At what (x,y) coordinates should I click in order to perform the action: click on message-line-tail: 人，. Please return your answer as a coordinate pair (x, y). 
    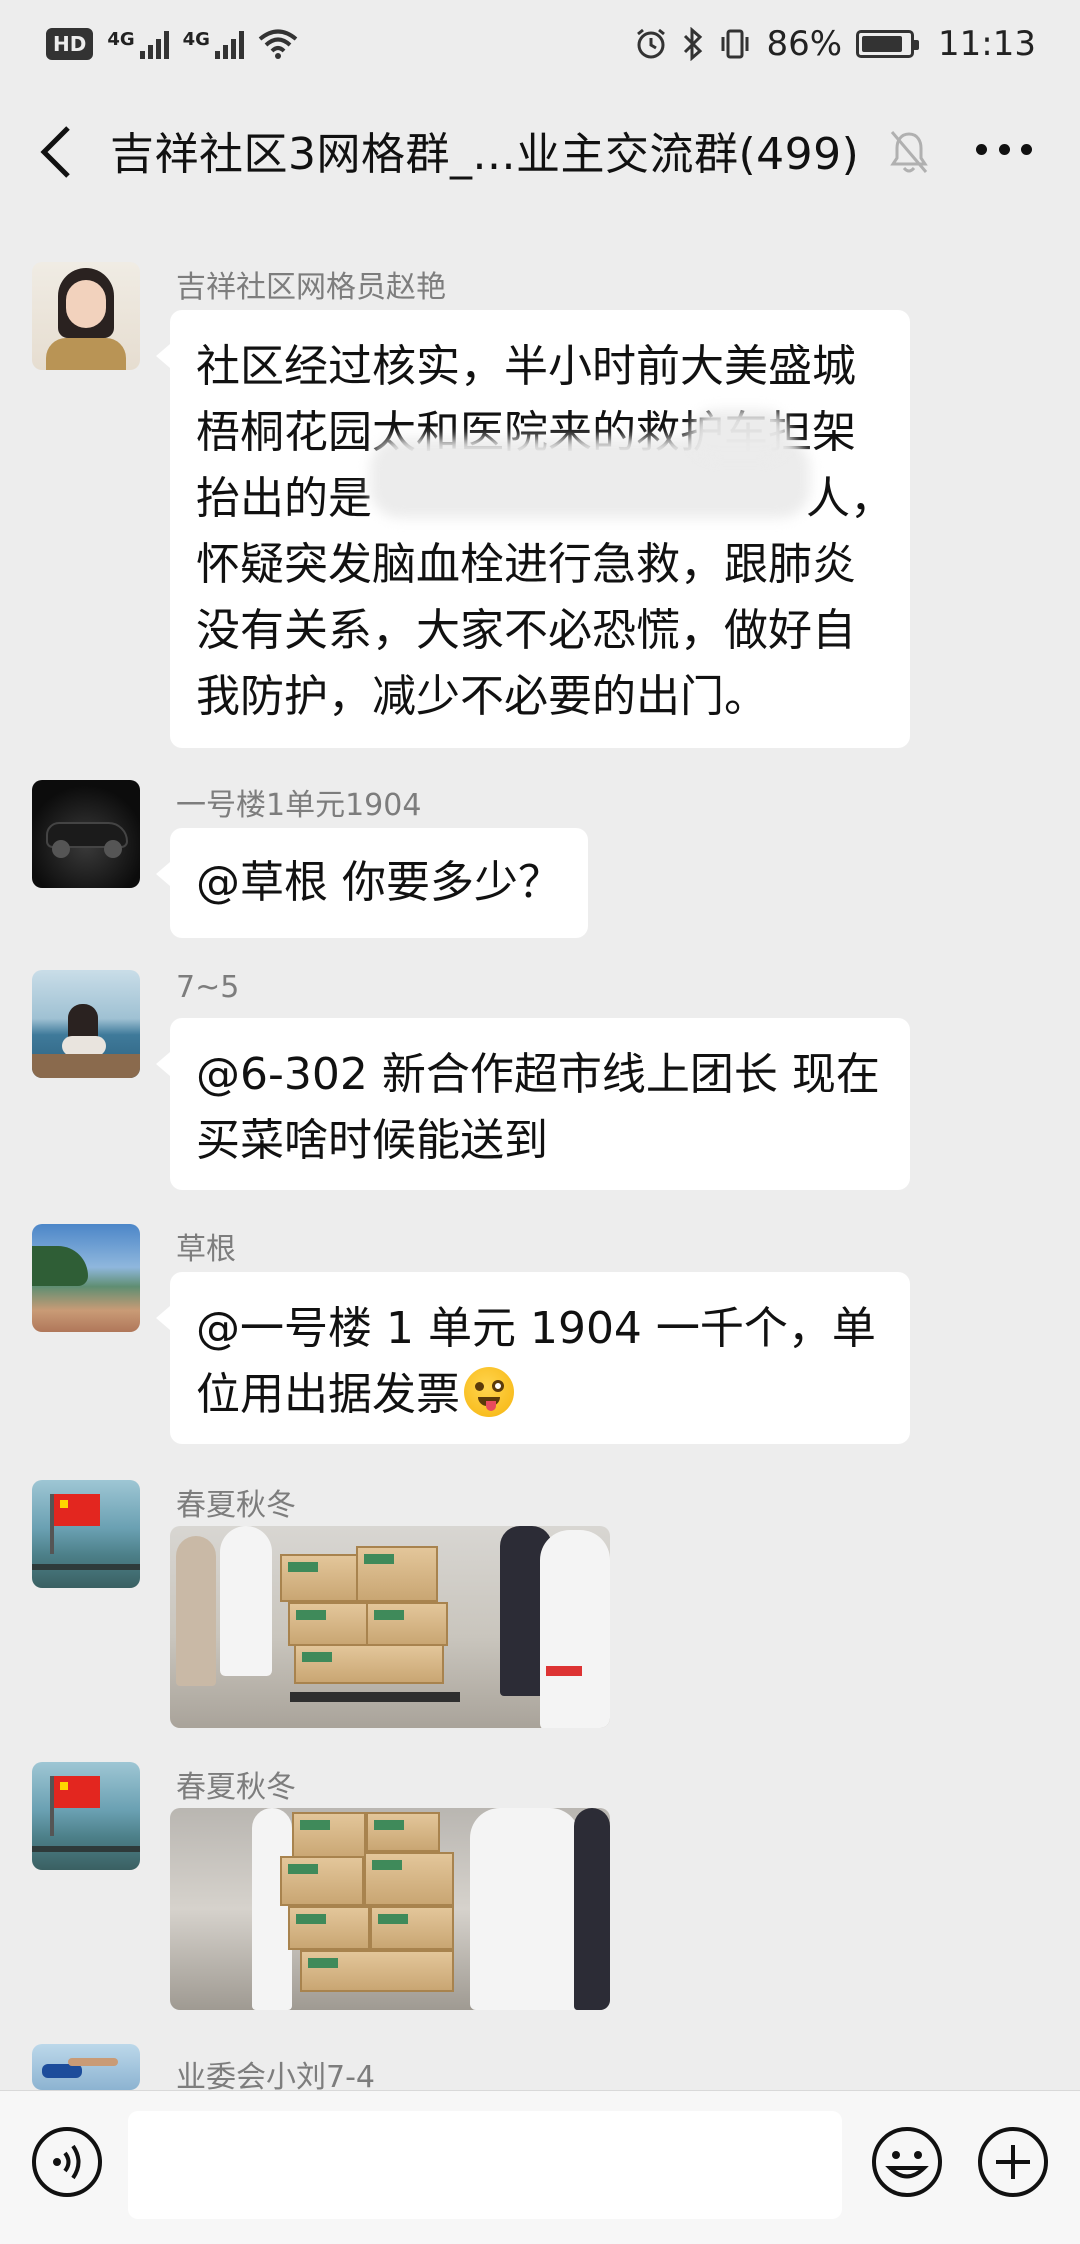
    Looking at the image, I should click on (850, 498).